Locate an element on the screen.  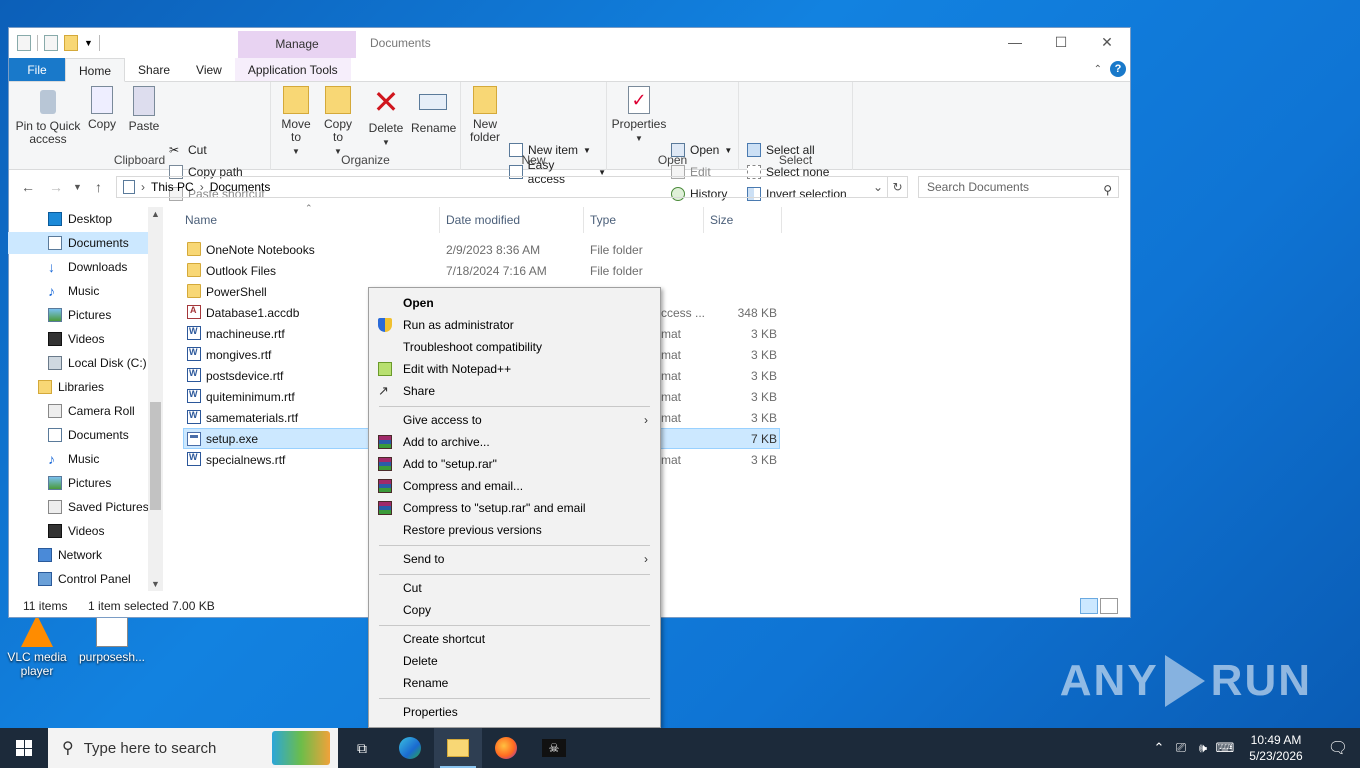
menu-item-add-to-rar: Add to "setup.rar" is located at coordinates (514, 464).